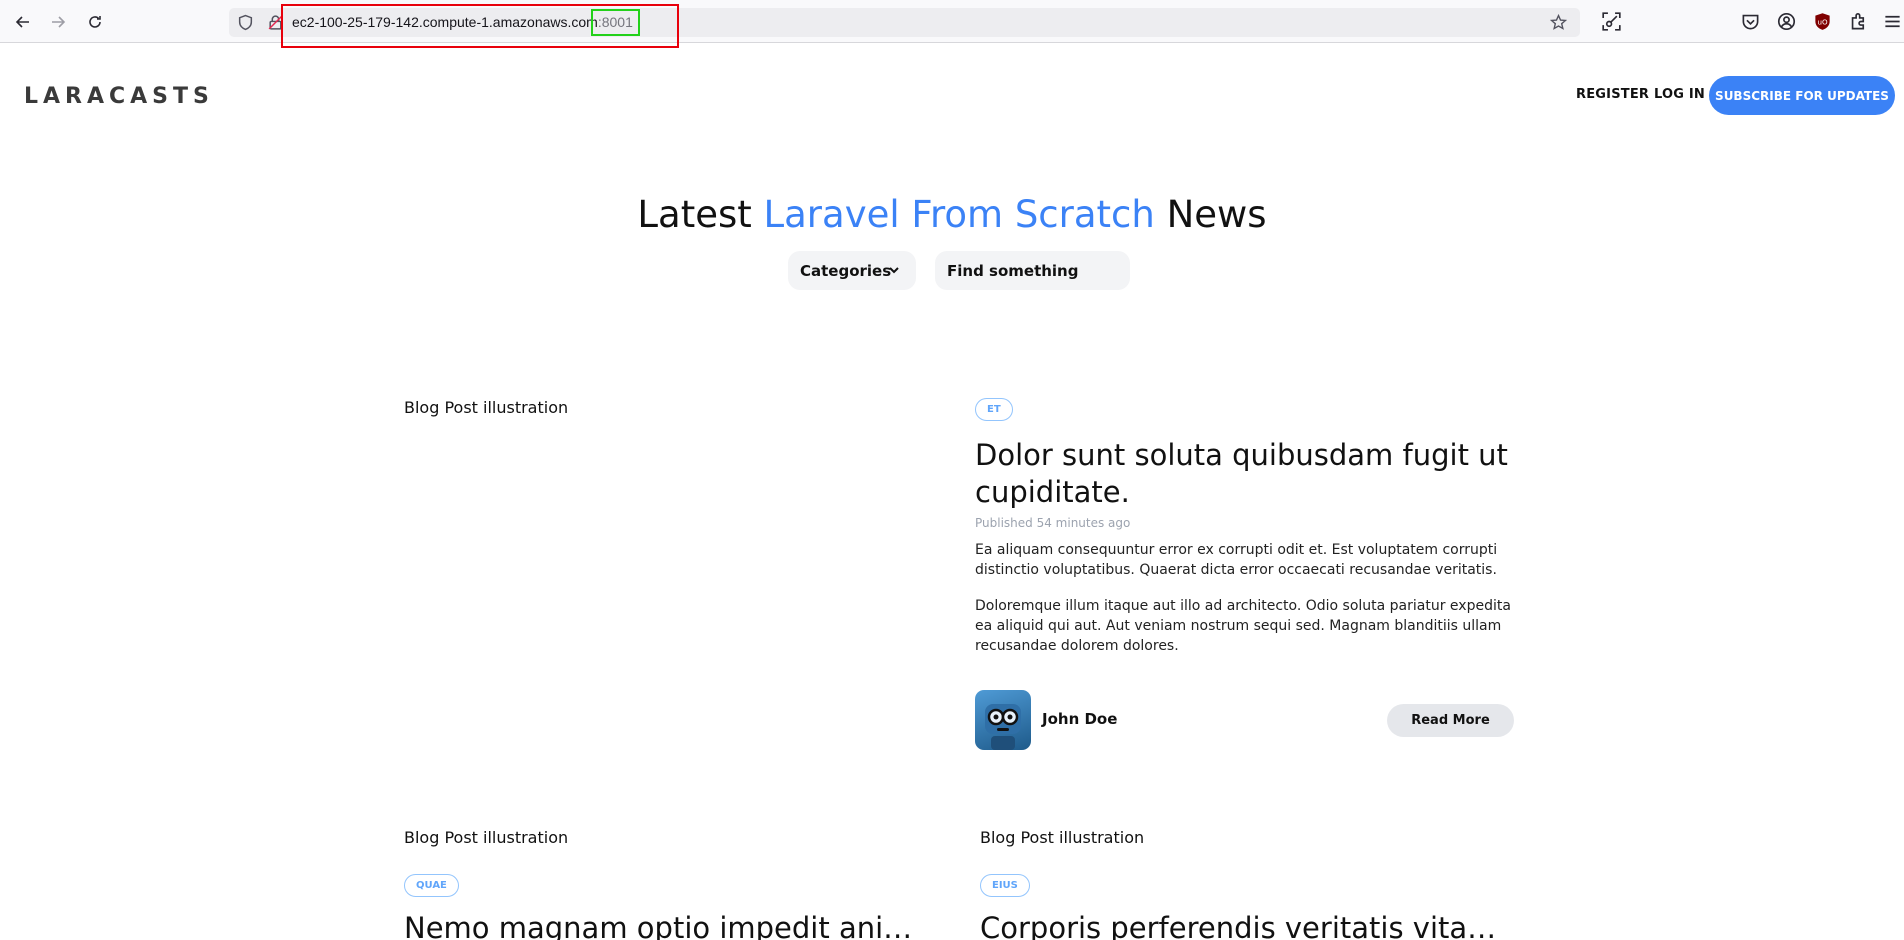 The height and width of the screenshot is (940, 1904). I want to click on bookmark-star-icon, so click(1558, 22).